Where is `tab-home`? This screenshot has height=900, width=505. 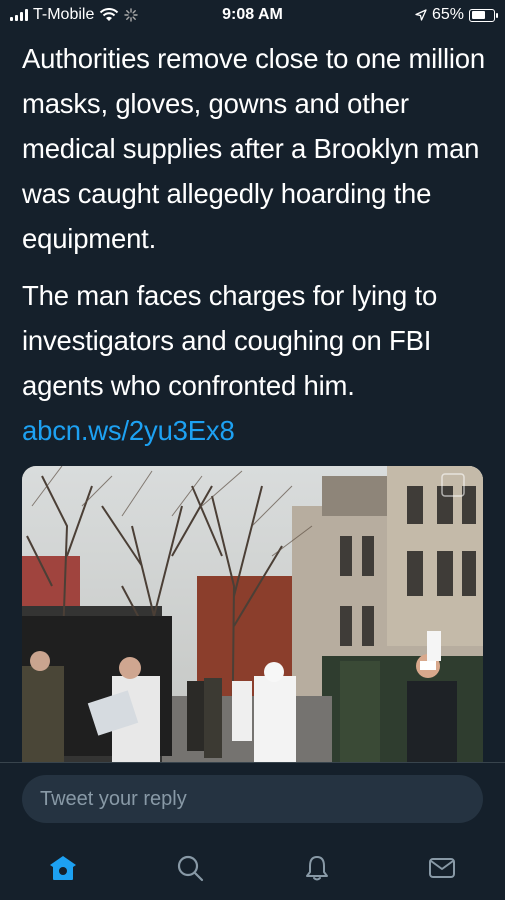 tab-home is located at coordinates (63, 868).